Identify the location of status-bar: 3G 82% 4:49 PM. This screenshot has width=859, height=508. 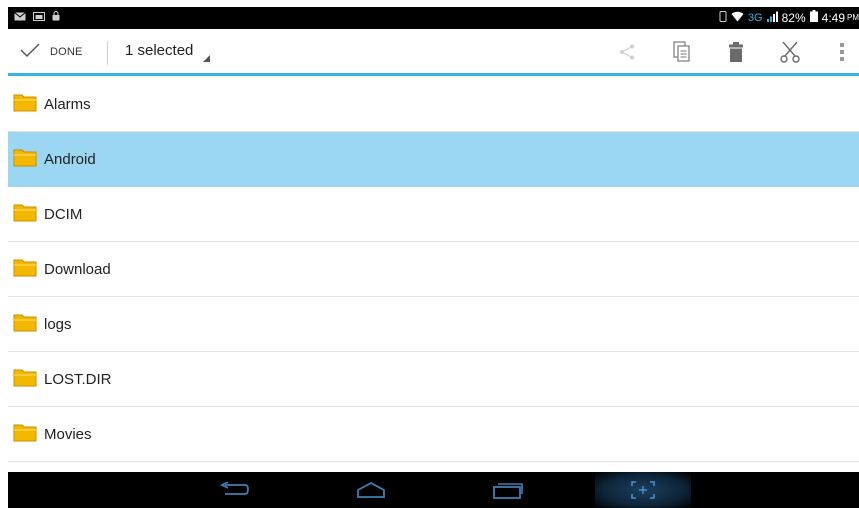
(433, 18).